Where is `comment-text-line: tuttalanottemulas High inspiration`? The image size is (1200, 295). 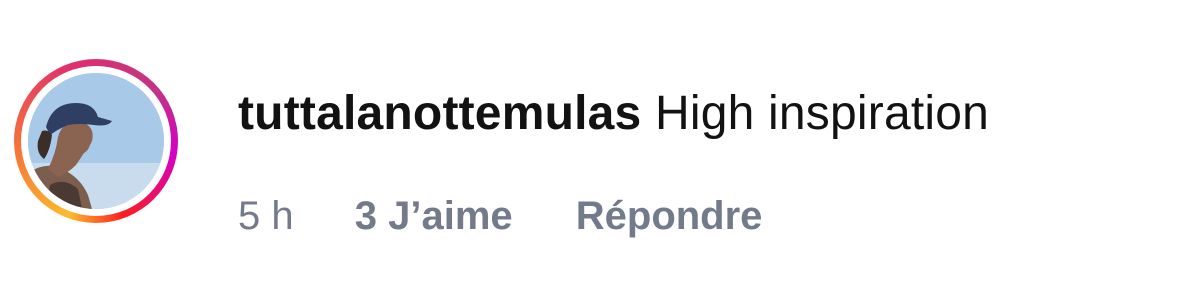 comment-text-line: tuttalanottemulas High inspiration is located at coordinates (613, 114).